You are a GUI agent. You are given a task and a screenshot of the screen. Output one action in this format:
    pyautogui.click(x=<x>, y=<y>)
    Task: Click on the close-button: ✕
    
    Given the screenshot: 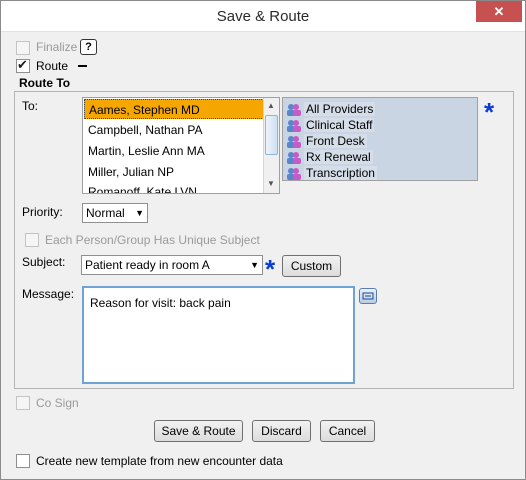 What is the action you would take?
    pyautogui.click(x=499, y=11)
    